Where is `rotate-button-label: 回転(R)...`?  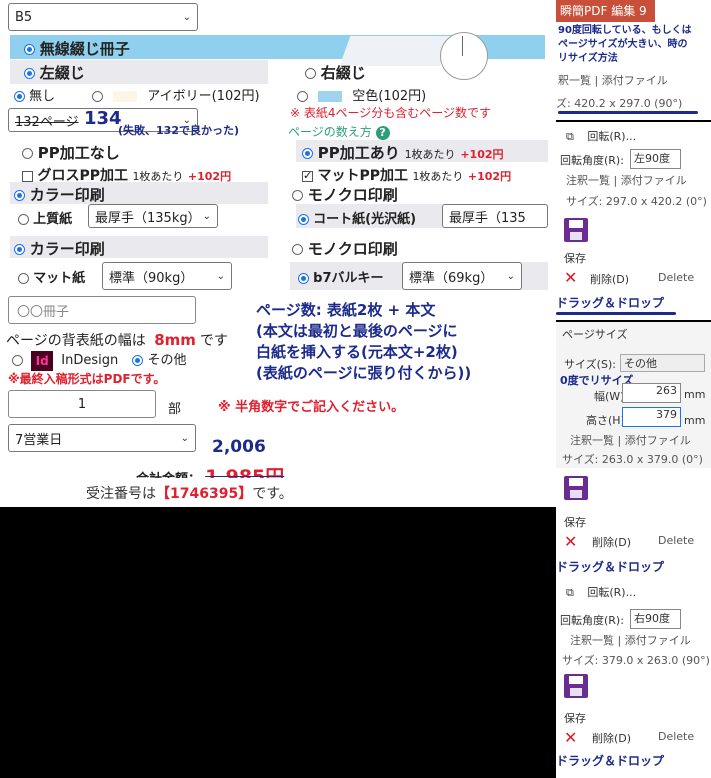 rotate-button-label: 回転(R)... is located at coordinates (612, 592).